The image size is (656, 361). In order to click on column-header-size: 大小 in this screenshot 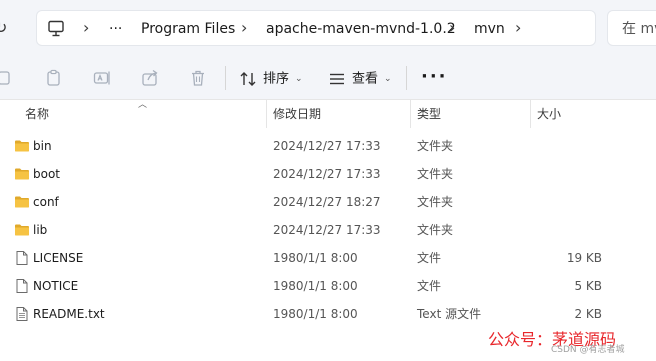, I will do `click(549, 114)`.